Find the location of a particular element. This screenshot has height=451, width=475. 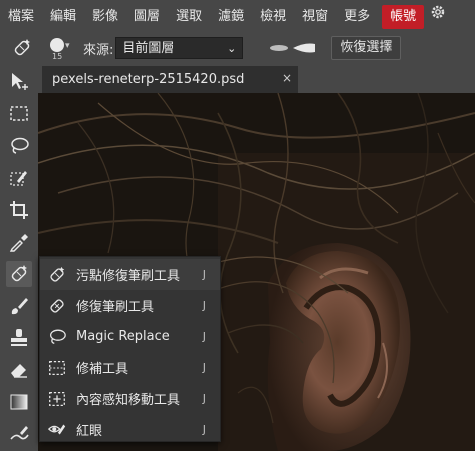

flyout-item-magic-replace: Magic Replace J is located at coordinates (130, 336).